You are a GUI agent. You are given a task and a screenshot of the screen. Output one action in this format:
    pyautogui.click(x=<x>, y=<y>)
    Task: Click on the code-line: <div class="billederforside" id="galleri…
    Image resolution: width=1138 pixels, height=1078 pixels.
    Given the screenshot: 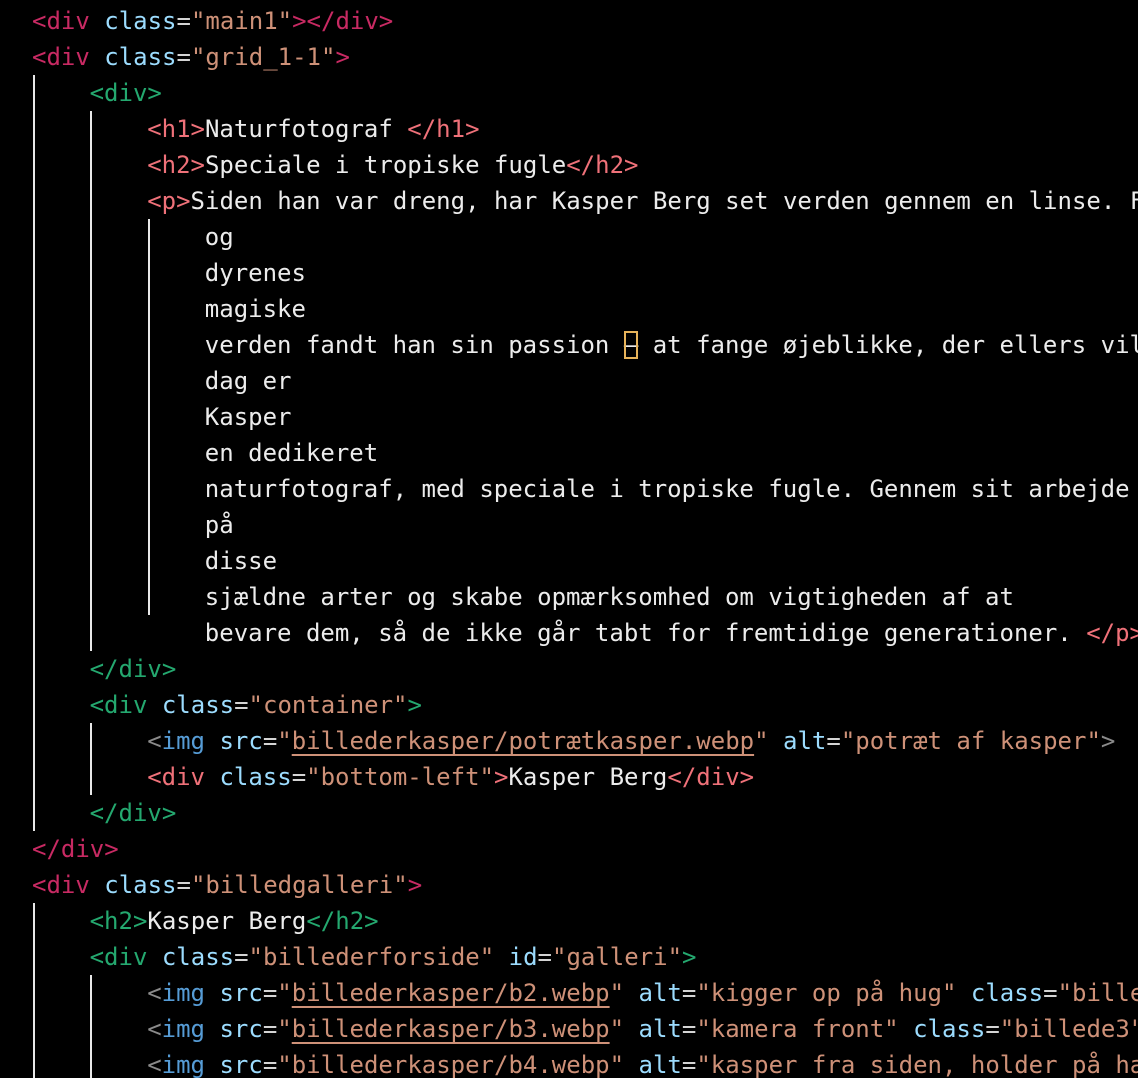 What is the action you would take?
    pyautogui.click(x=393, y=957)
    